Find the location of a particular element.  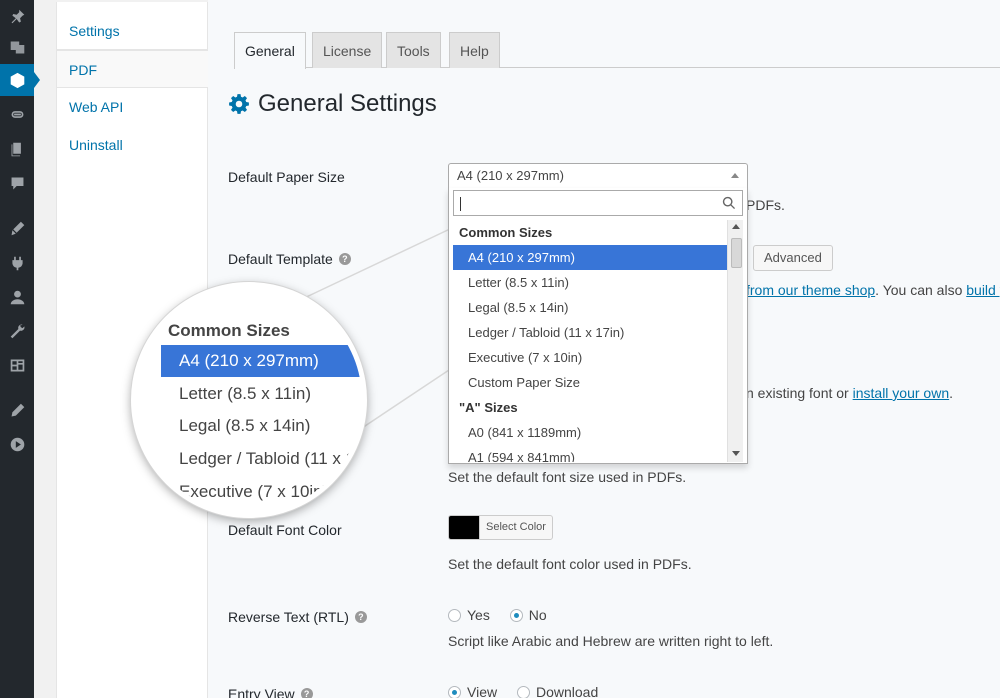

radio-view is located at coordinates (454, 691).